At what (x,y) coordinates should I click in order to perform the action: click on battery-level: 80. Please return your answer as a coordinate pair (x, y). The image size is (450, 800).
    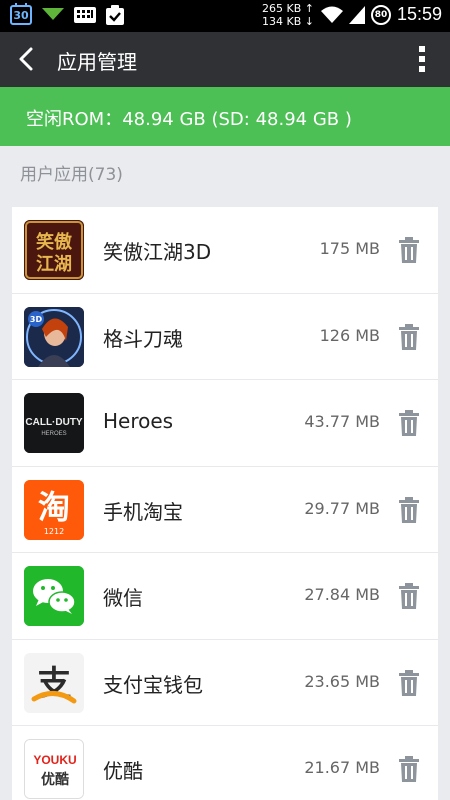
    Looking at the image, I should click on (381, 14).